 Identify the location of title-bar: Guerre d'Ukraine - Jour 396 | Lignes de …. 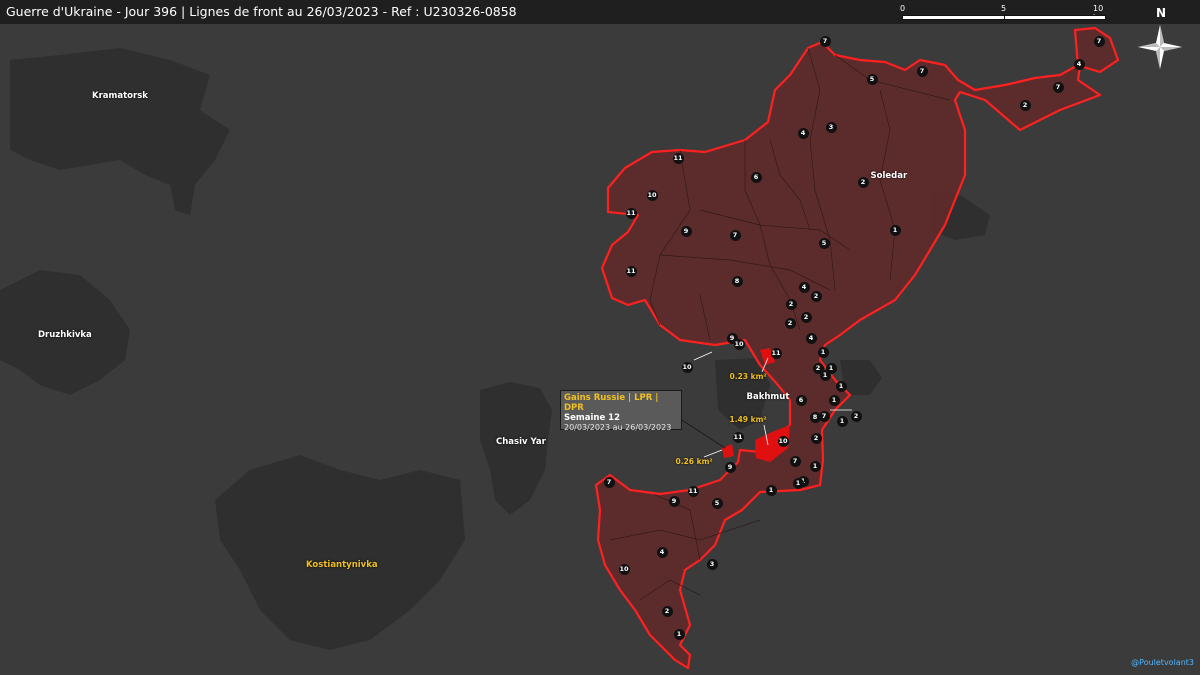
(600, 12).